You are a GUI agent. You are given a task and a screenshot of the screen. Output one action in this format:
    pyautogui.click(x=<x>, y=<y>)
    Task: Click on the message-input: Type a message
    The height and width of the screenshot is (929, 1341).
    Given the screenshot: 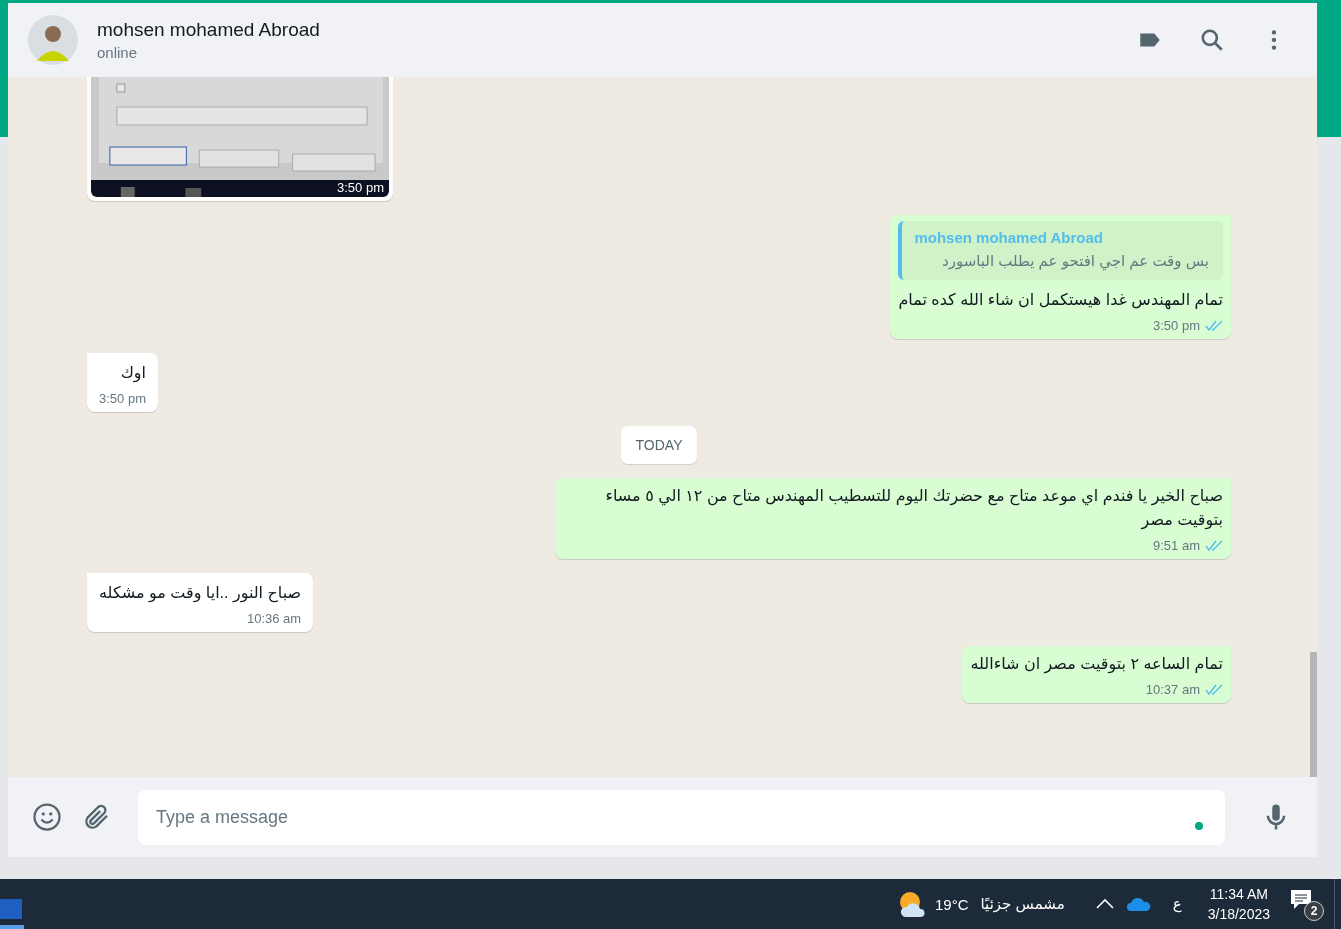 What is the action you would take?
    pyautogui.click(x=681, y=817)
    